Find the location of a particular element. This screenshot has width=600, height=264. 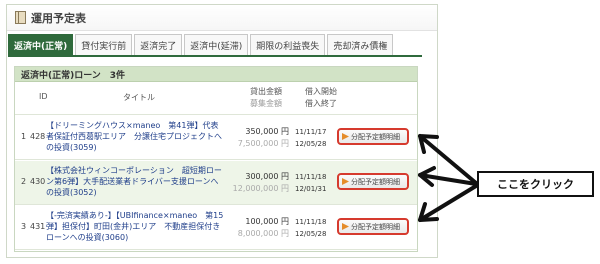

click-here-callout: ここをクリック is located at coordinates (535, 184).